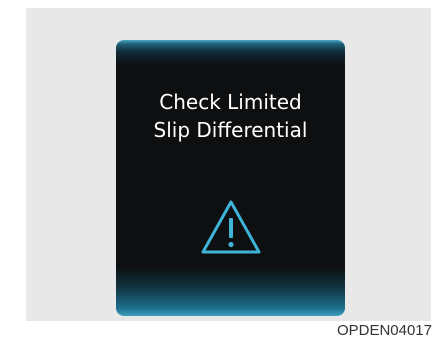 The image size is (436, 343). What do you see at coordinates (384, 330) in the screenshot?
I see `figure-code: OPDEN04017` at bounding box center [384, 330].